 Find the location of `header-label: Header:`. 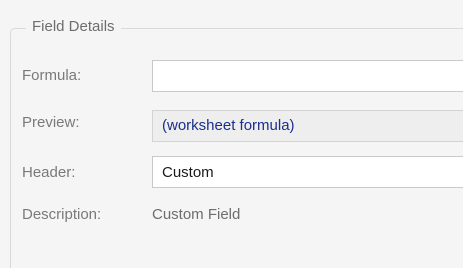

header-label: Header: is located at coordinates (49, 172).